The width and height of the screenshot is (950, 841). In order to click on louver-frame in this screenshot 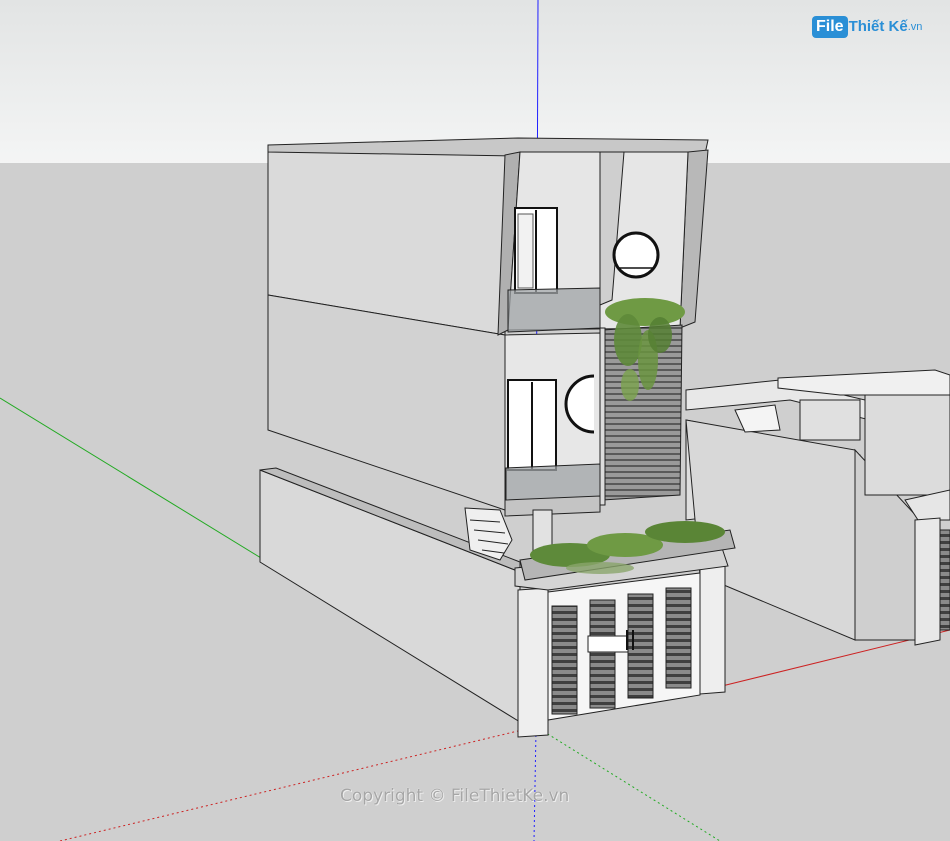, I will do `click(602, 416)`.